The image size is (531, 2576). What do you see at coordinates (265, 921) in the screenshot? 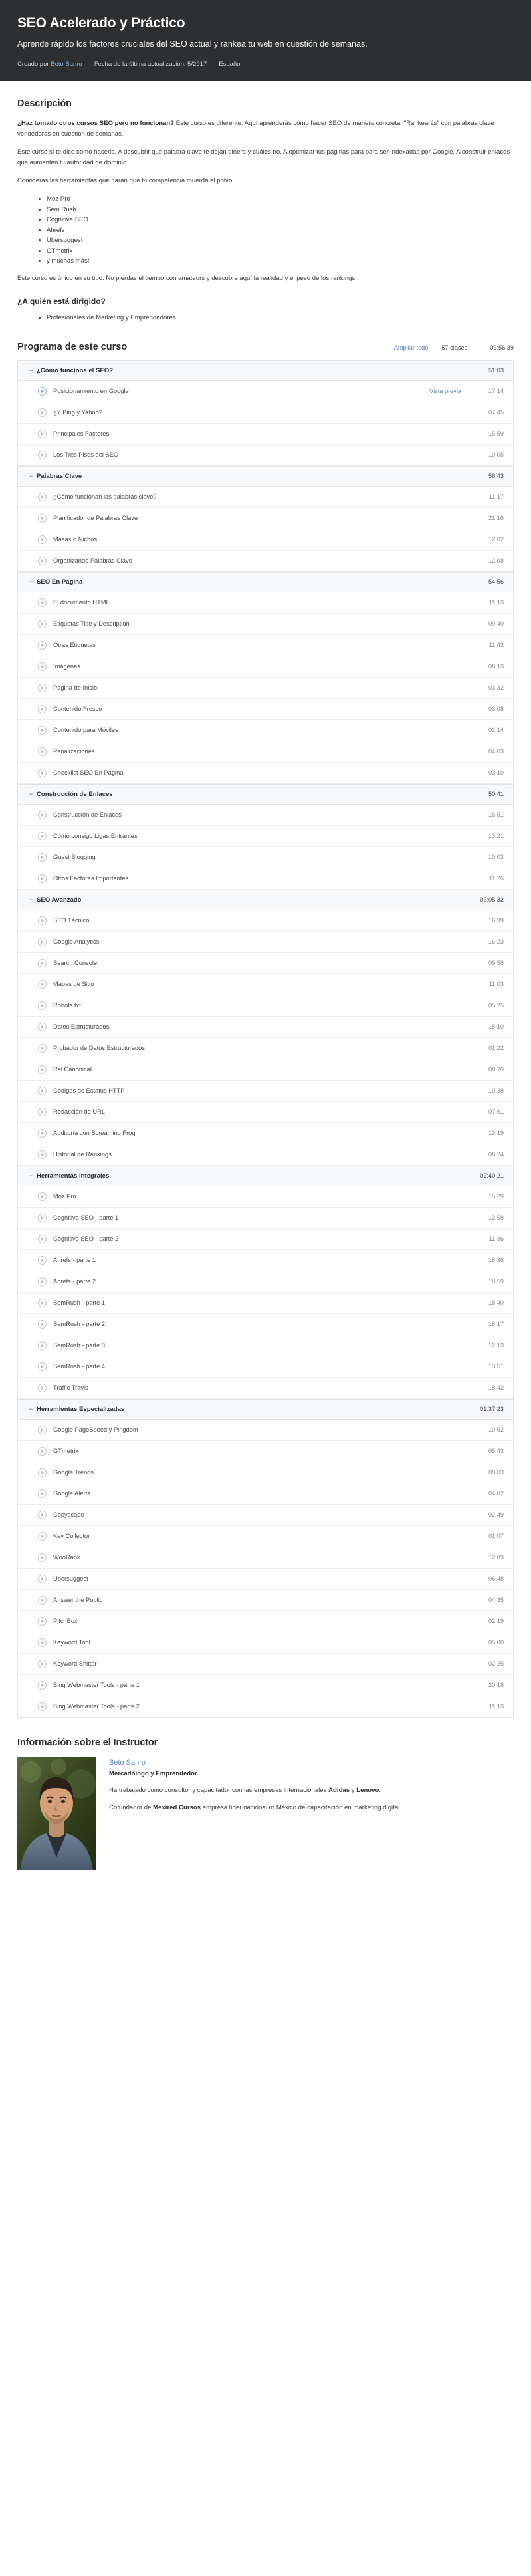
I see `lecture-row: SEO Técnico 16:39` at bounding box center [265, 921].